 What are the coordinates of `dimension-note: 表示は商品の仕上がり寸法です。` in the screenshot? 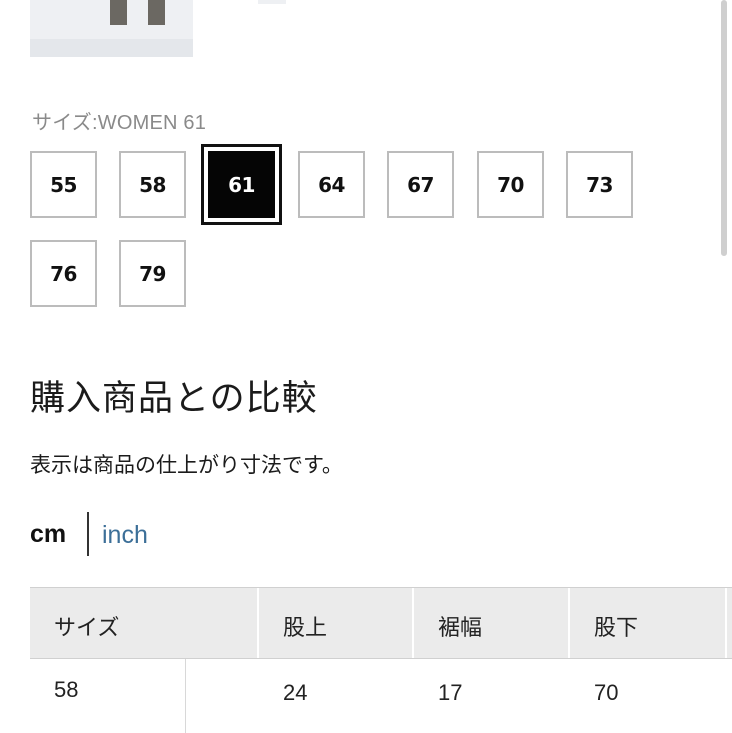 It's located at (186, 465).